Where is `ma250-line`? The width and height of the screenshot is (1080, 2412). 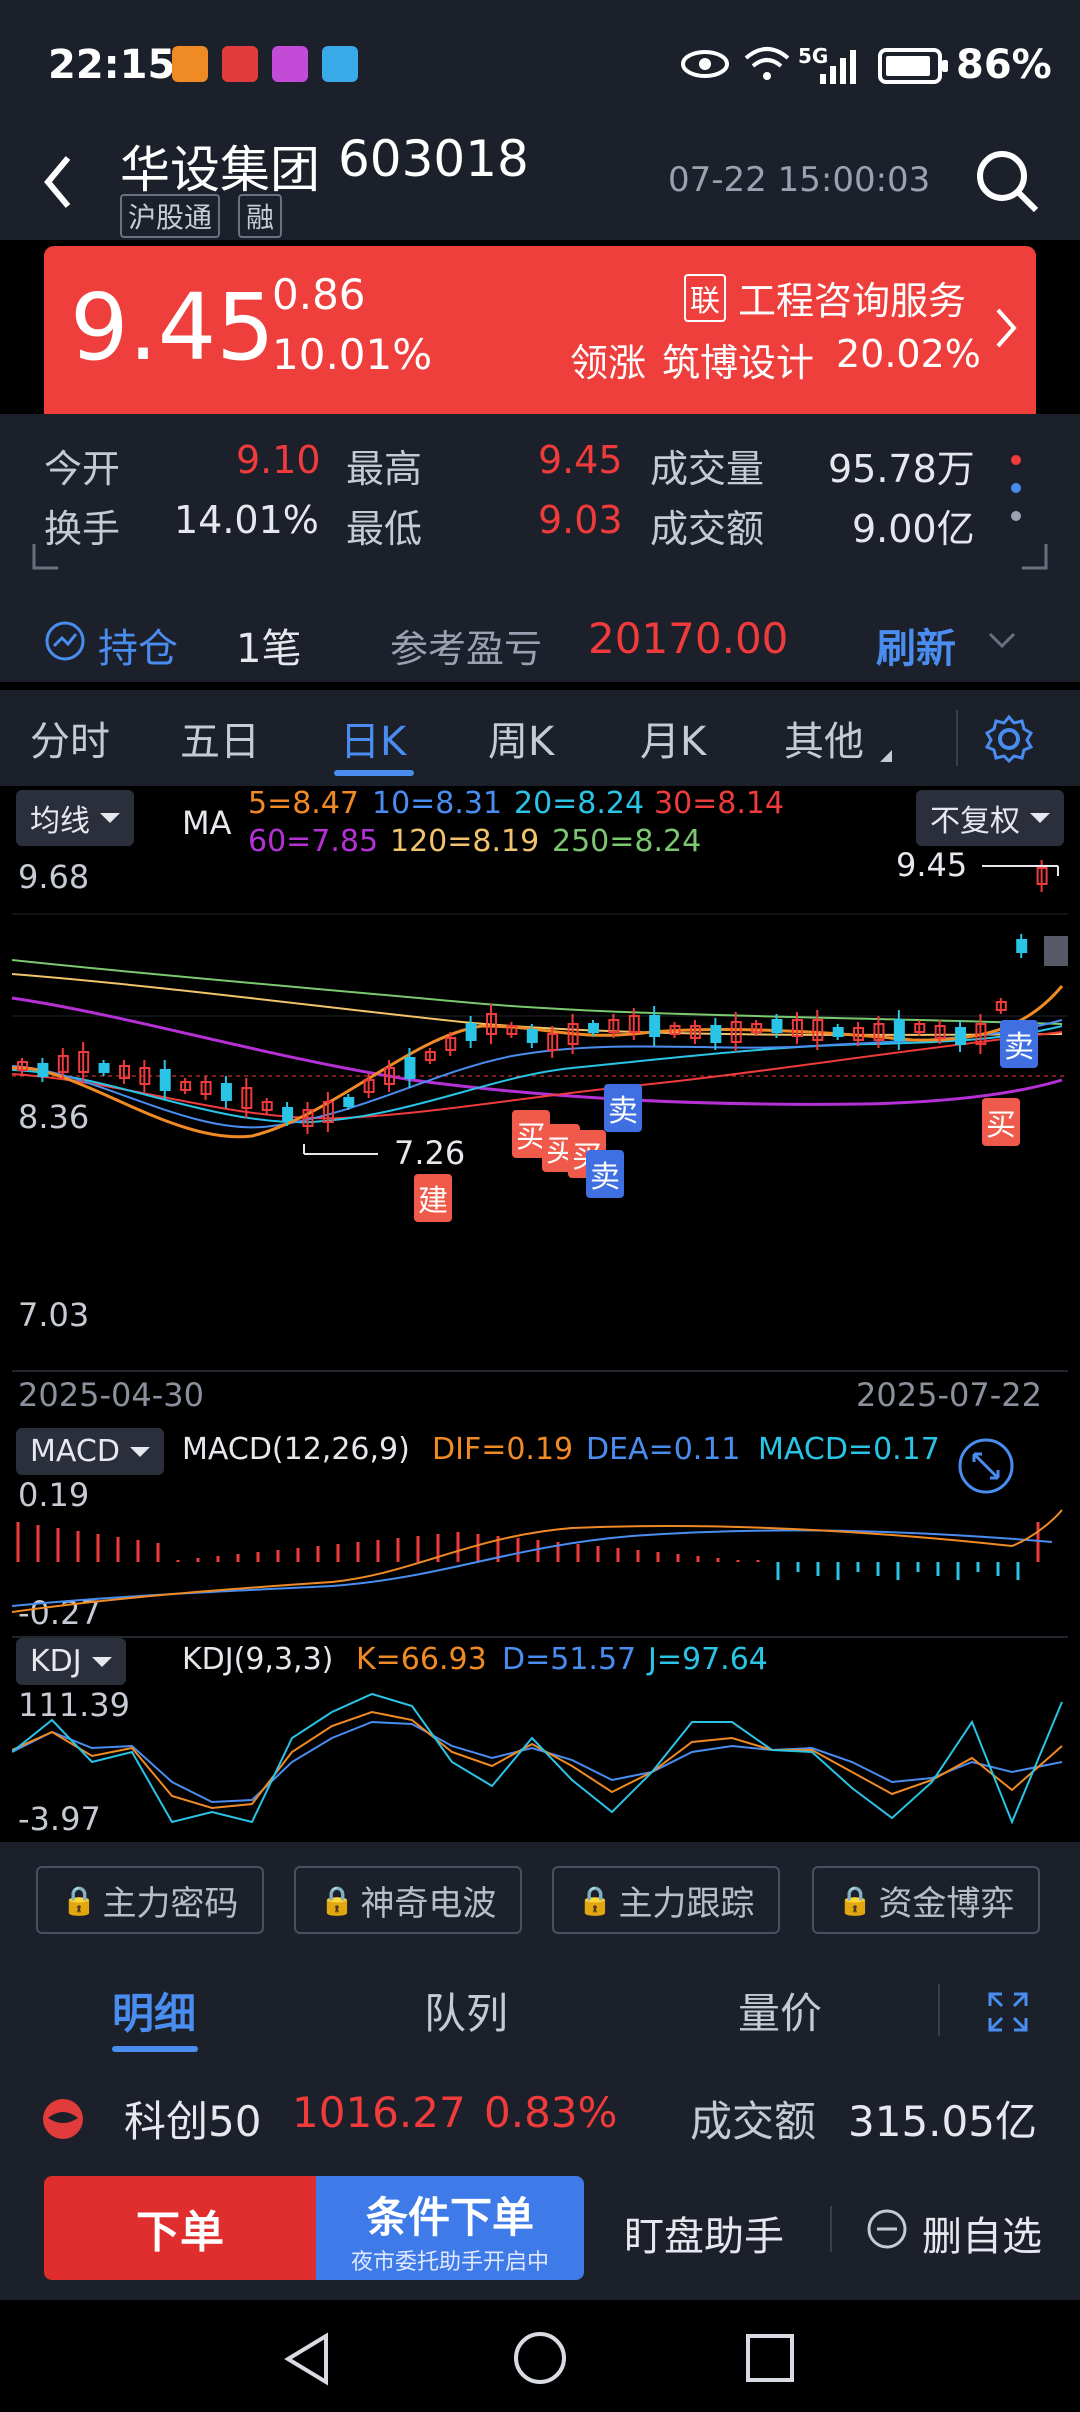 ma250-line is located at coordinates (537, 992).